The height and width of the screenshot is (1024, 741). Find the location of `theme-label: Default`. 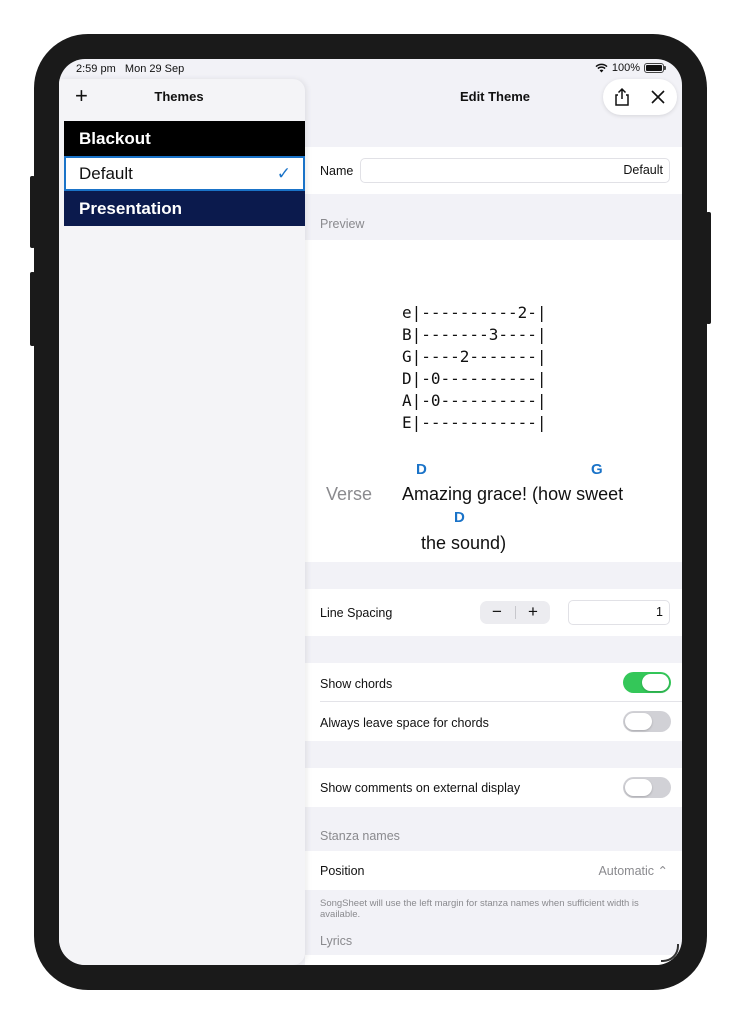

theme-label: Default is located at coordinates (106, 173).